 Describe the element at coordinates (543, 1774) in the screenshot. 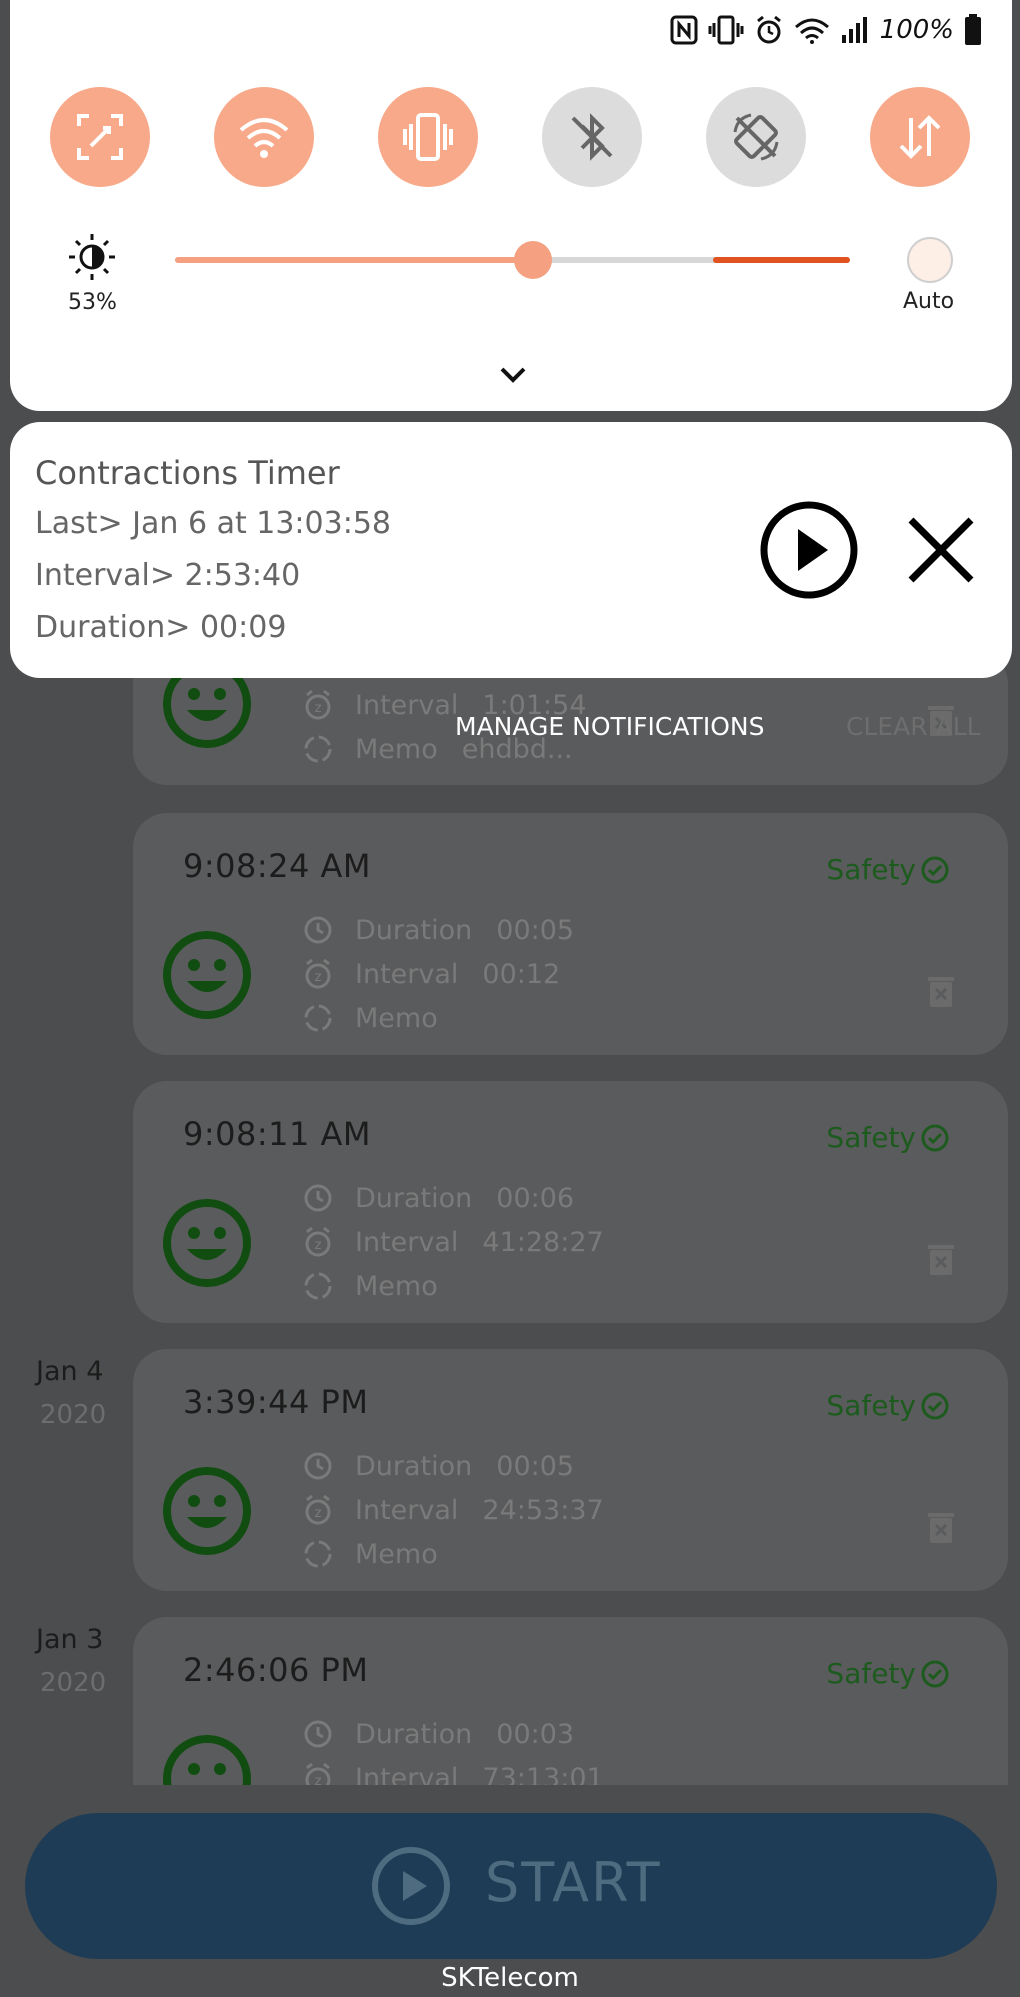

I see `interval-value: 73:13:01` at that location.